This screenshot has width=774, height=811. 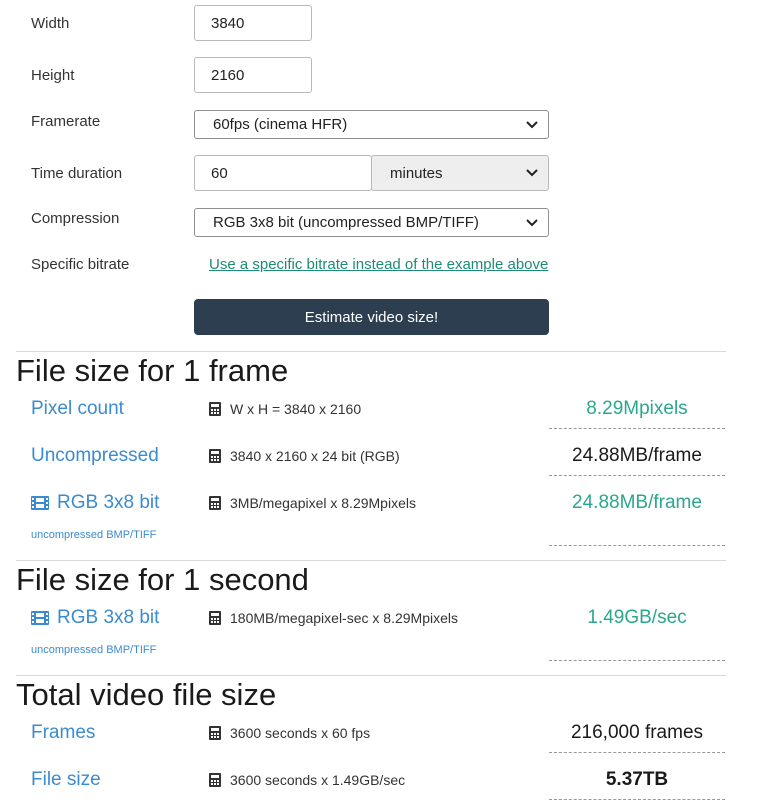 What do you see at coordinates (637, 408) in the screenshot?
I see `pixel-count-result: 8.29Mpixels` at bounding box center [637, 408].